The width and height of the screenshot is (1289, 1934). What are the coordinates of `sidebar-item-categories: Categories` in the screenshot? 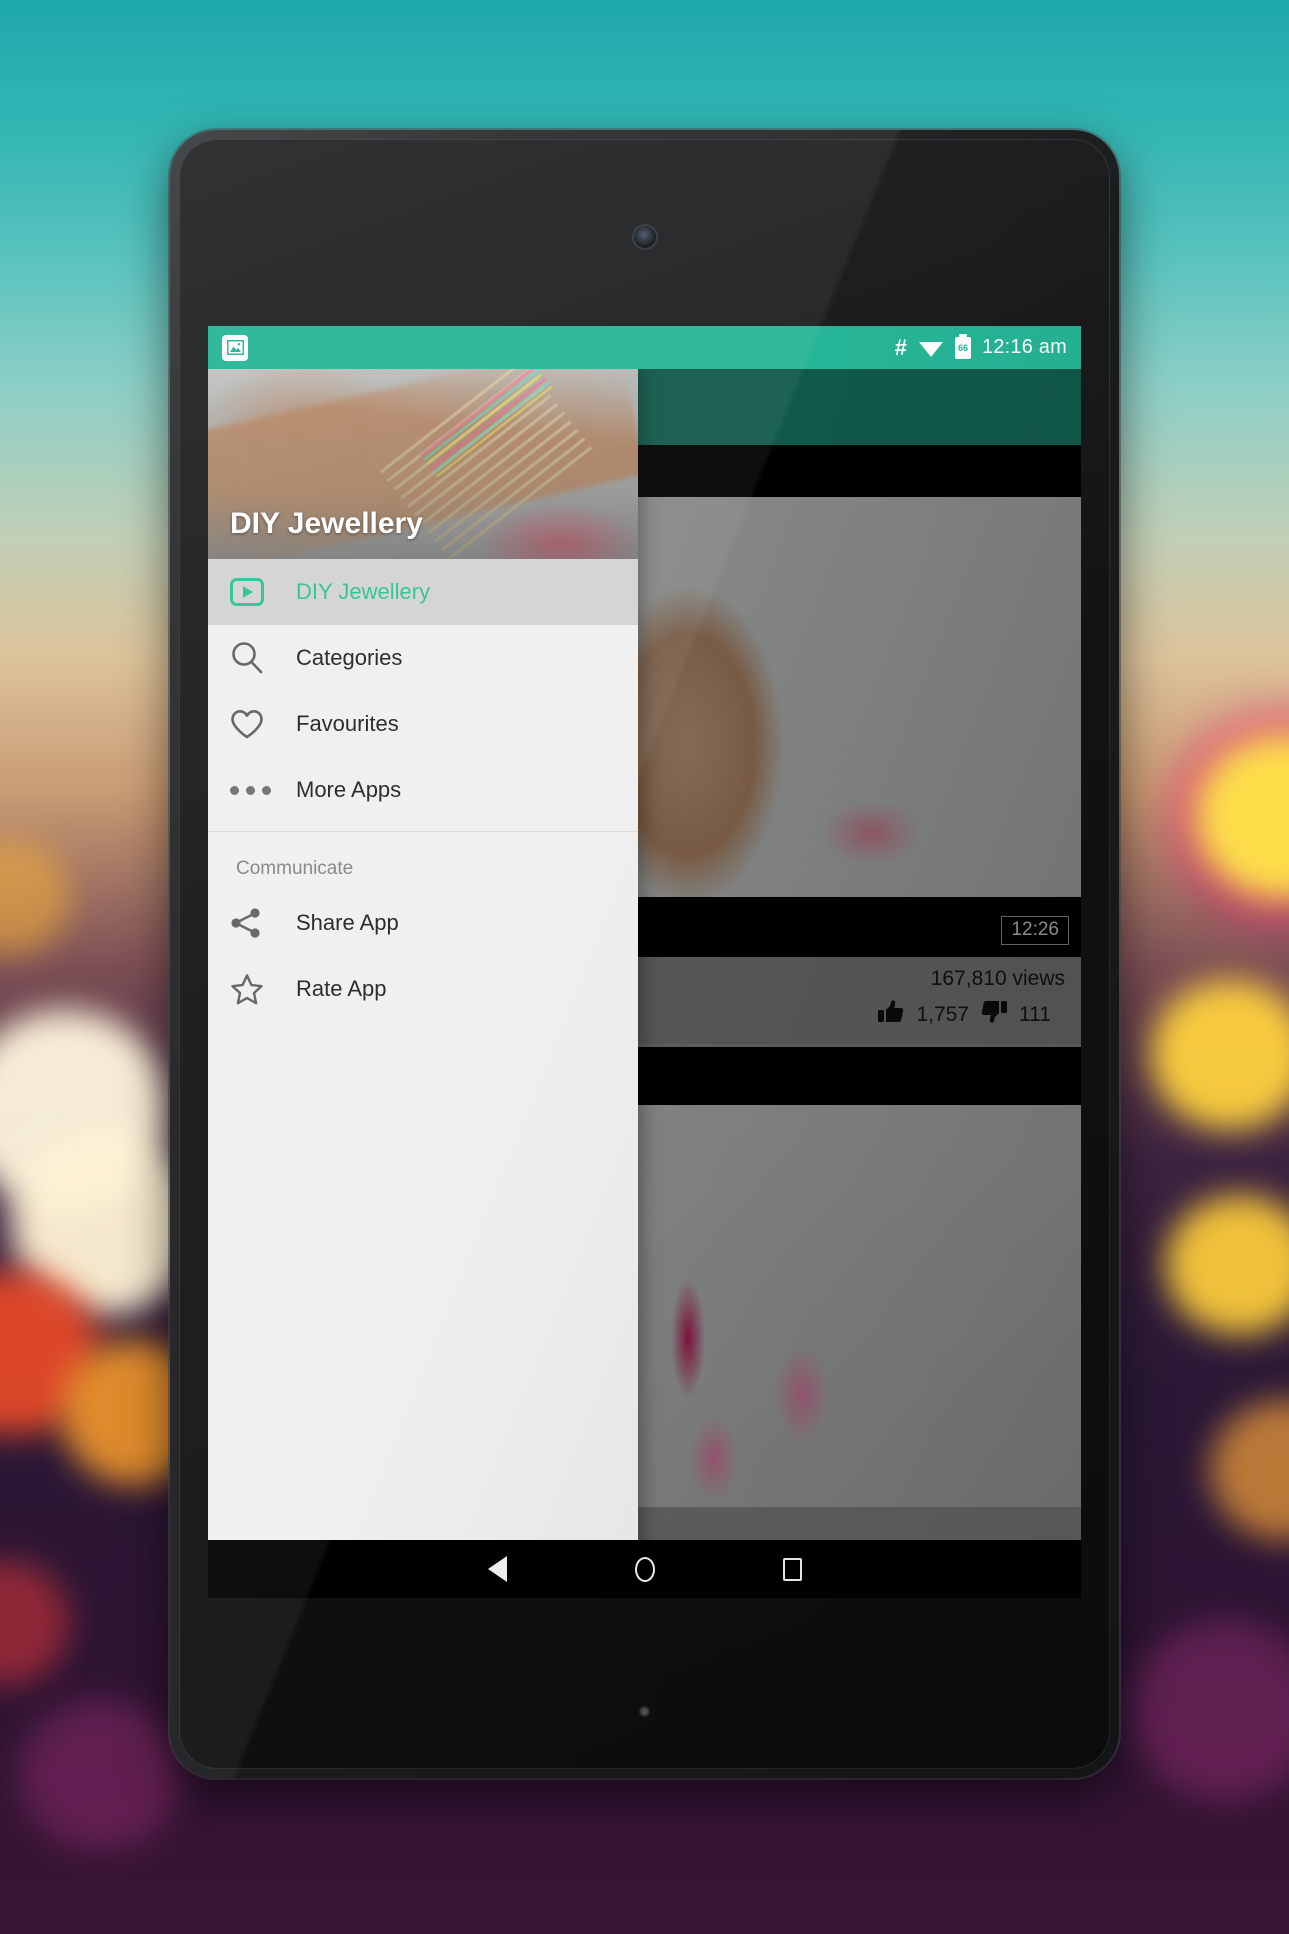 It's located at (423, 658).